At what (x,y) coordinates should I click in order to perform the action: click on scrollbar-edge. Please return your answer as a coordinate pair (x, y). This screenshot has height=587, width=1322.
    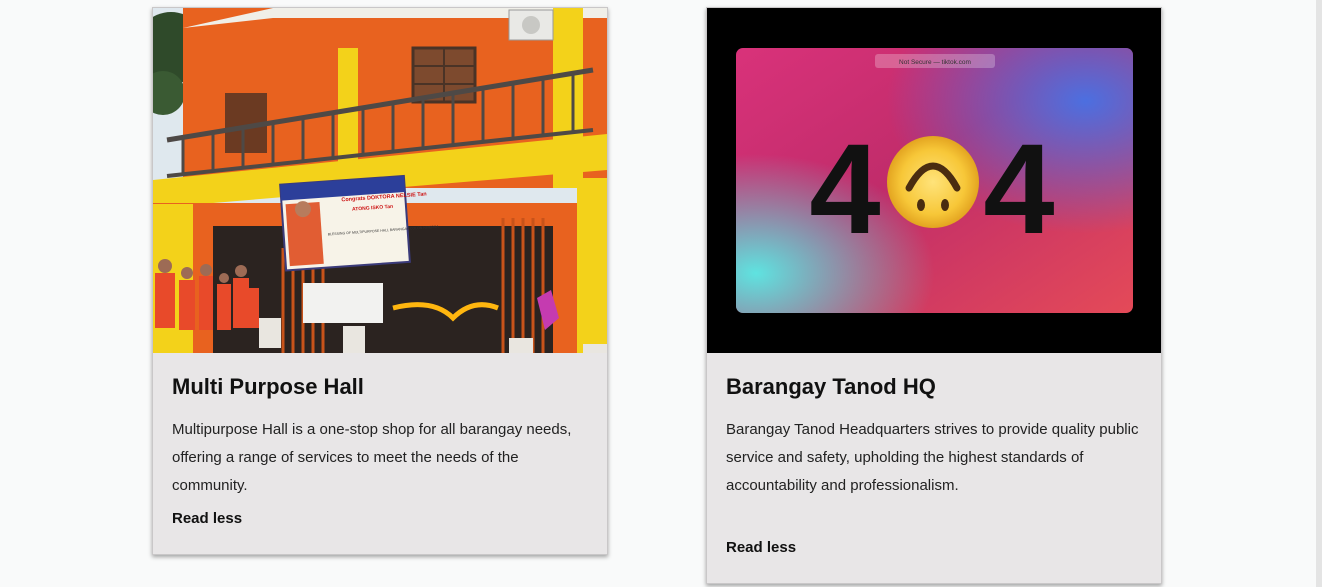
    Looking at the image, I should click on (1319, 293).